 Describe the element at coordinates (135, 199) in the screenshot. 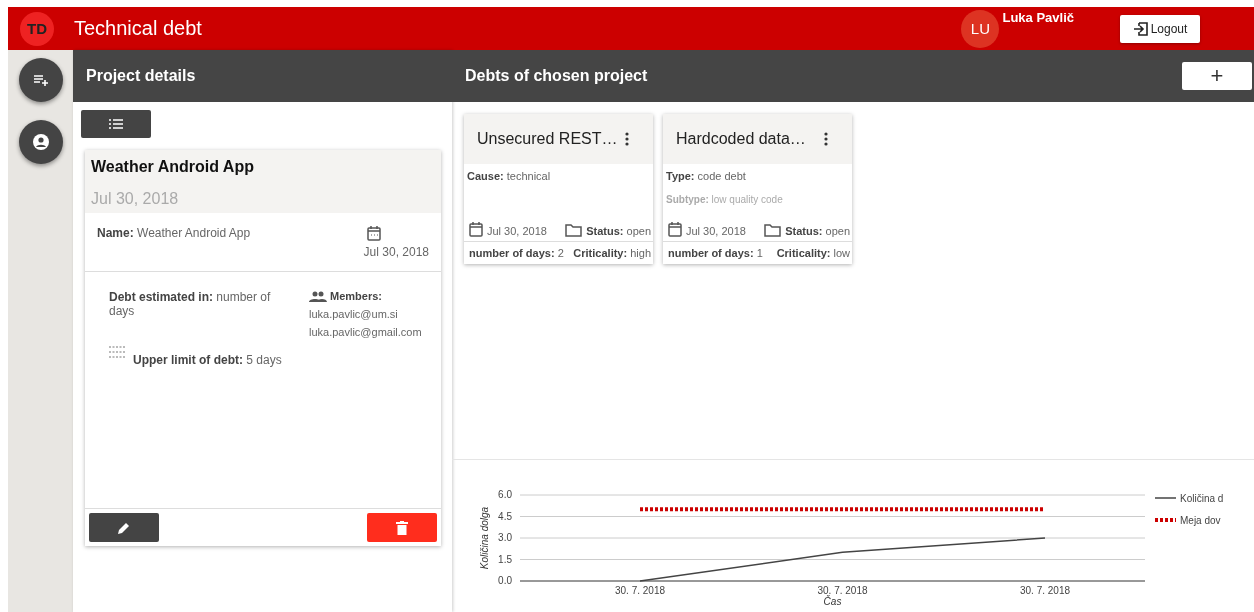

I see `project-date: Jul 30, 2018` at that location.